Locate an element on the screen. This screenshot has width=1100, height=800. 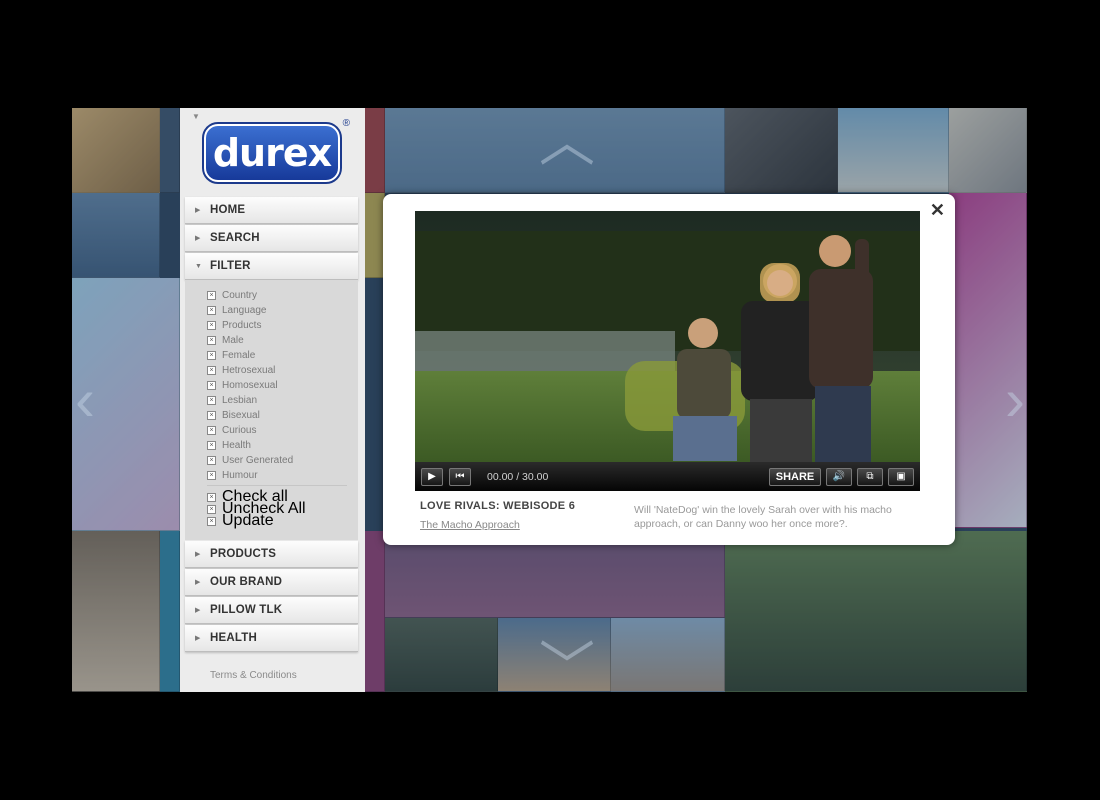
player-controls: ▶ ⏮ 00.00 / 30.00 SHARE 🔊 ⧉ ▣ is located at coordinates (667, 476).